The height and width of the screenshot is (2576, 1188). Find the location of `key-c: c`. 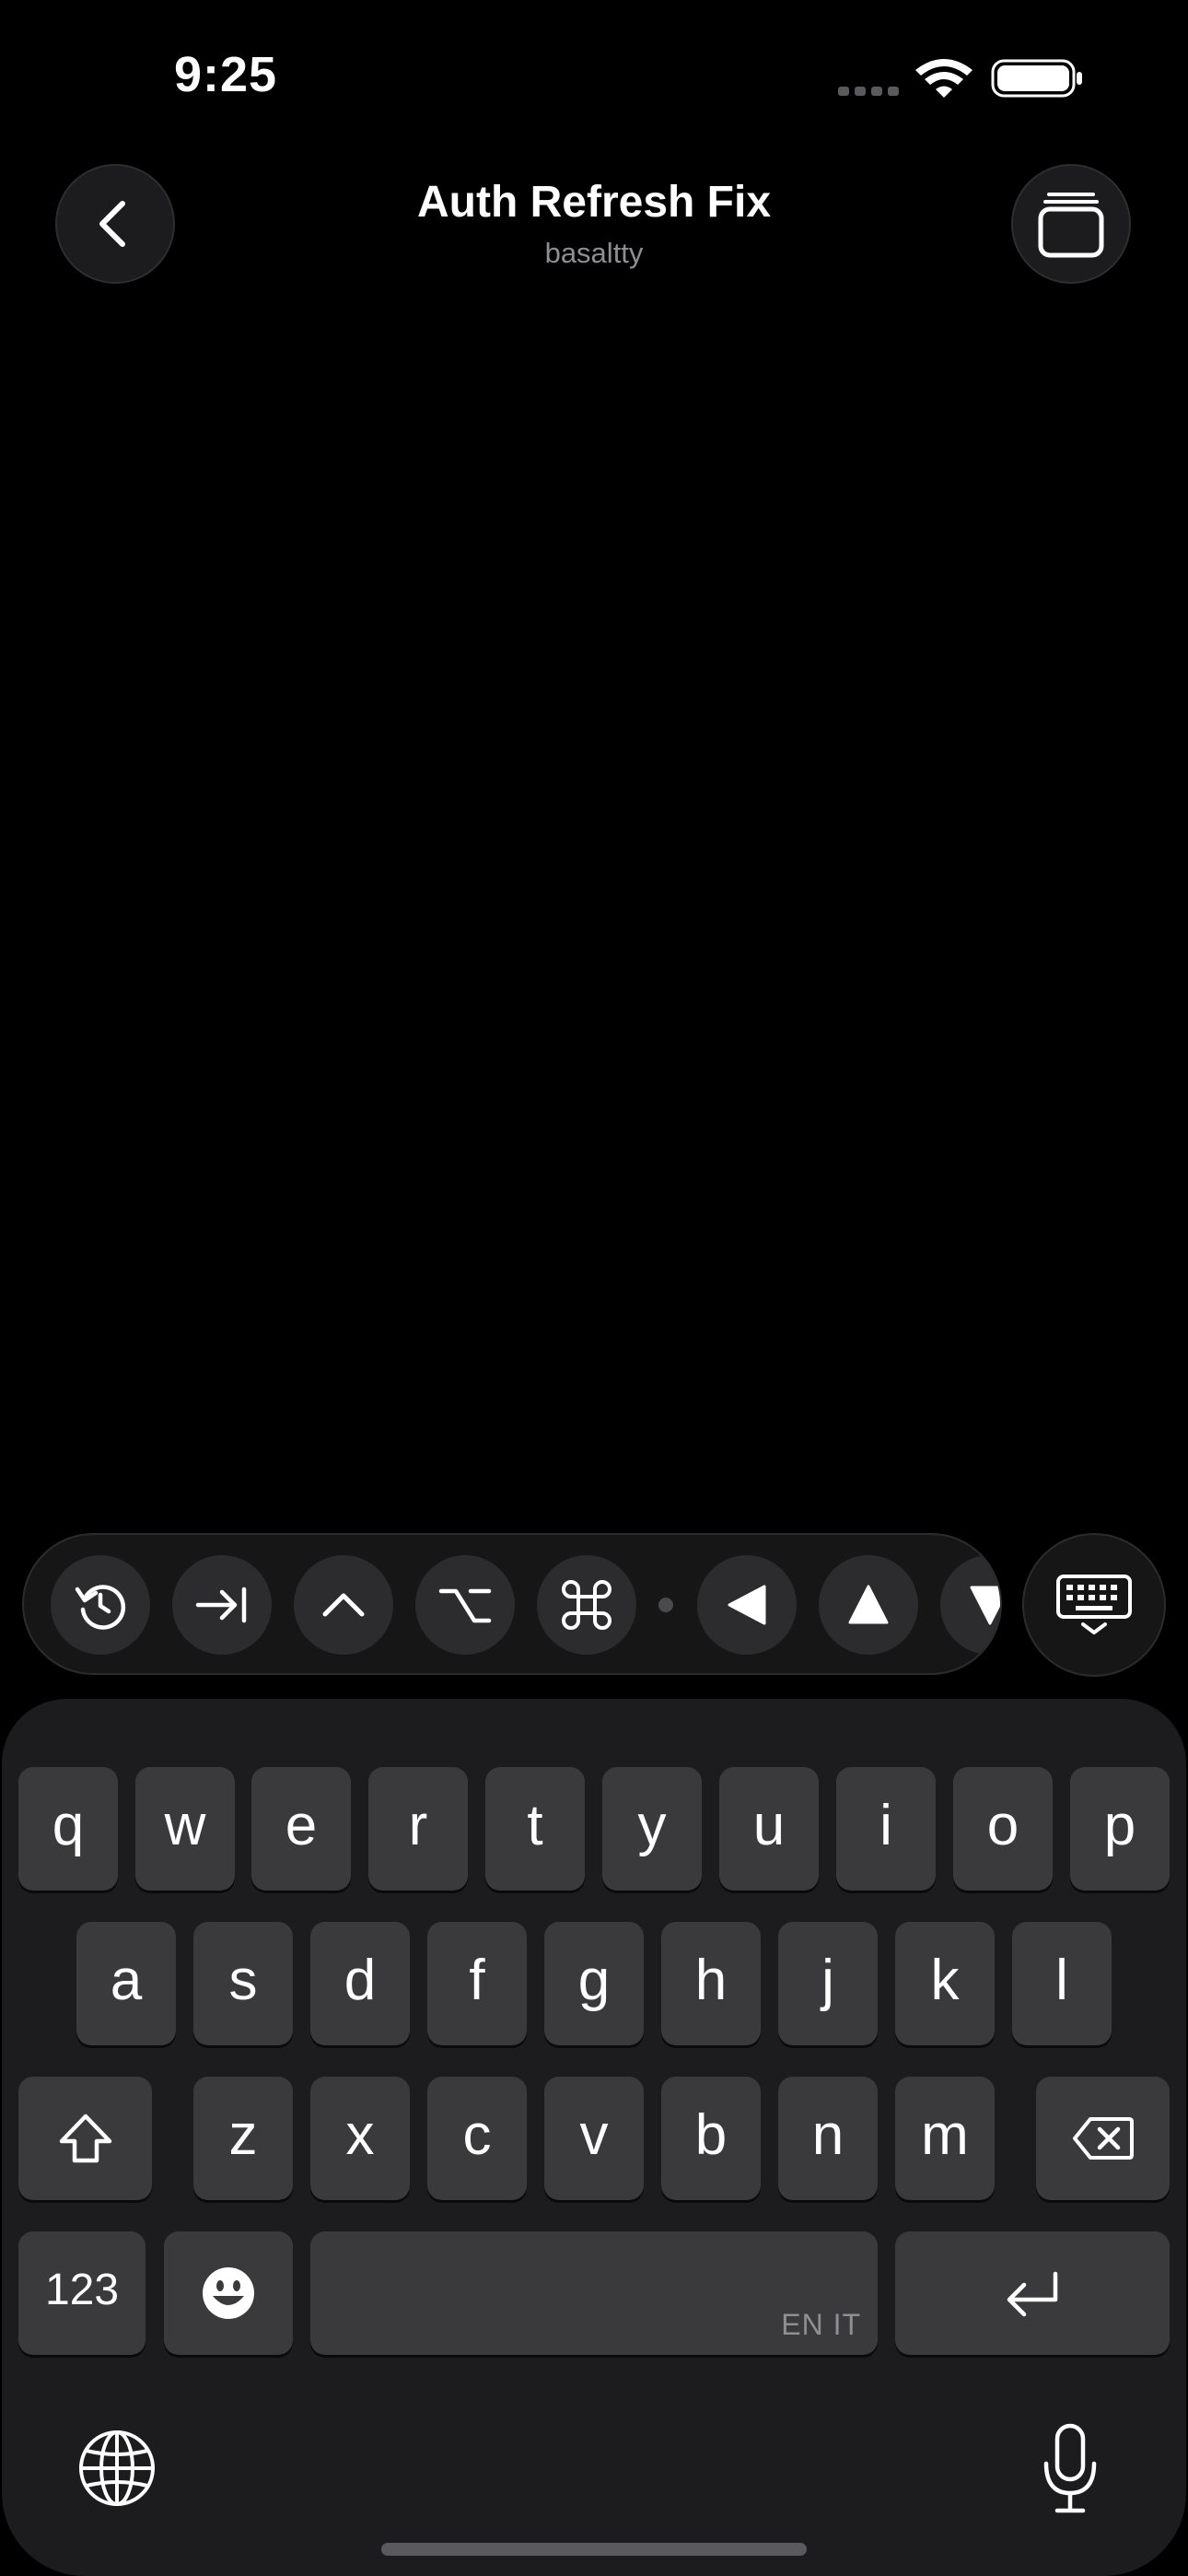

key-c: c is located at coordinates (477, 2138).